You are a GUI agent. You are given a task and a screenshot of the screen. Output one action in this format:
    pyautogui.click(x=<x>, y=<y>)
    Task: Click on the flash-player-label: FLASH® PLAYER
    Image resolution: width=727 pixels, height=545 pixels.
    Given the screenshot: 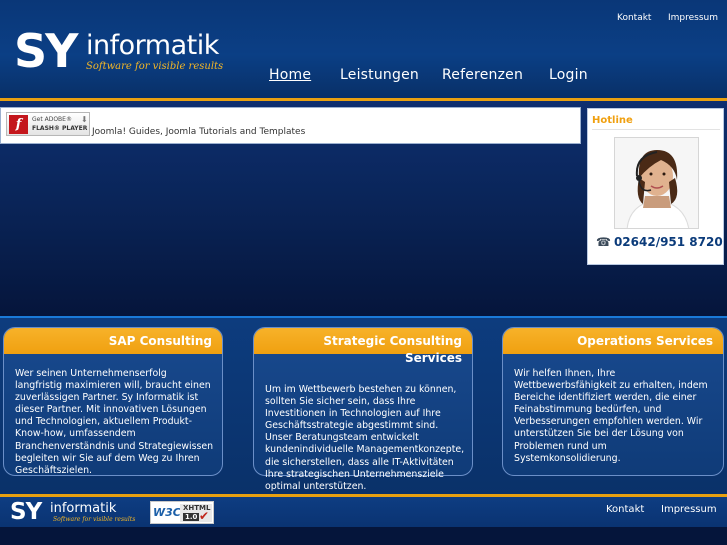 What is the action you would take?
    pyautogui.click(x=60, y=128)
    